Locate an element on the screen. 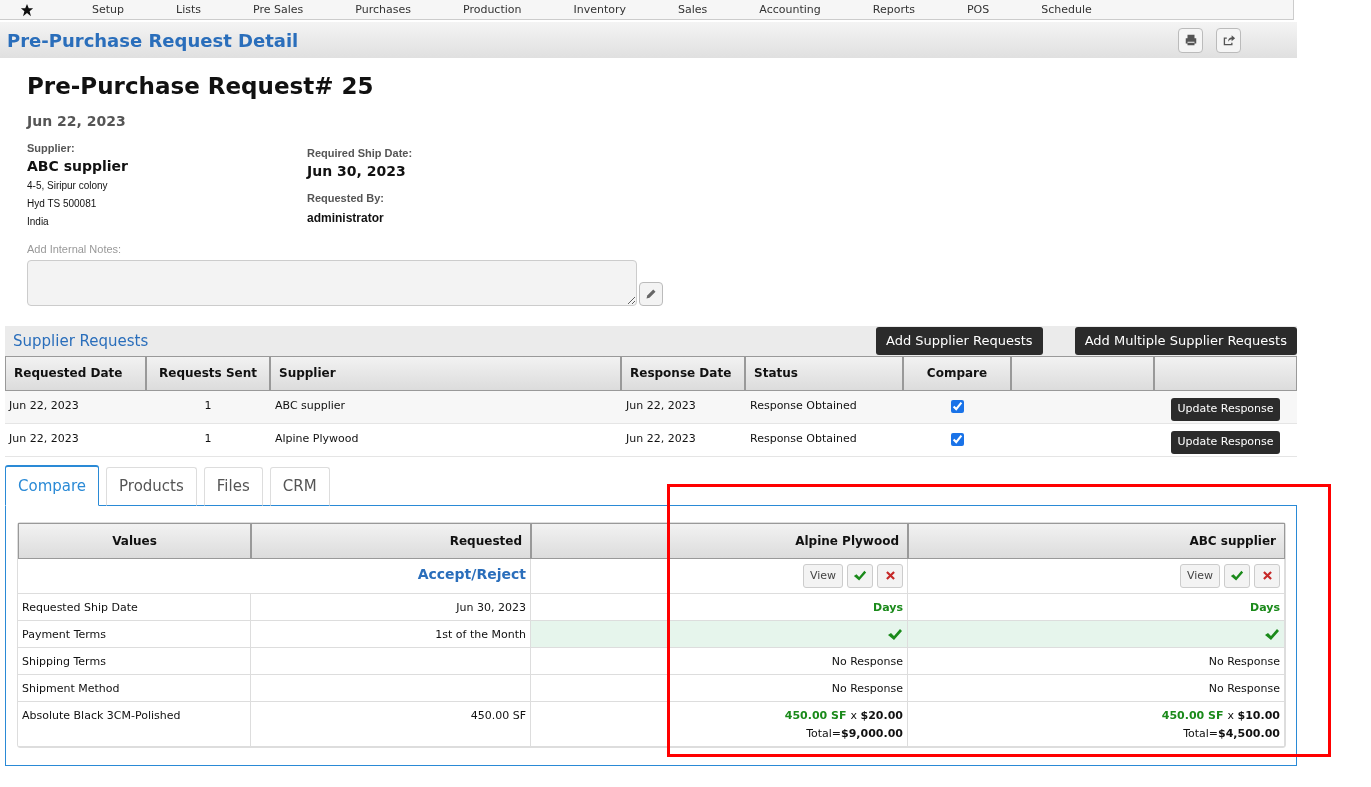 Image resolution: width=1371 pixels, height=787 pixels. row-label: Absolute Black 3CM-Polished is located at coordinates (134, 724).